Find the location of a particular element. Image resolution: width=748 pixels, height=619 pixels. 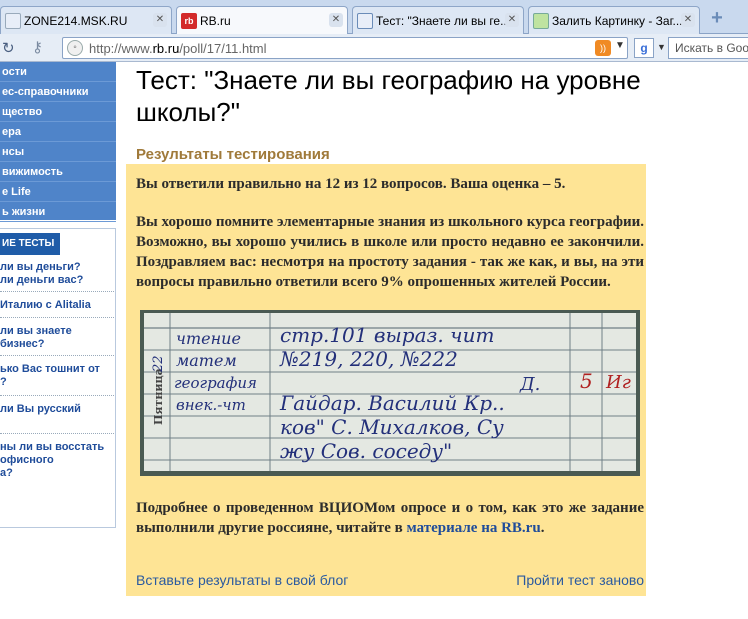

address-bar: ◦ http://www.rb.ru/poll/17/11.html )) ▼ is located at coordinates (345, 48).